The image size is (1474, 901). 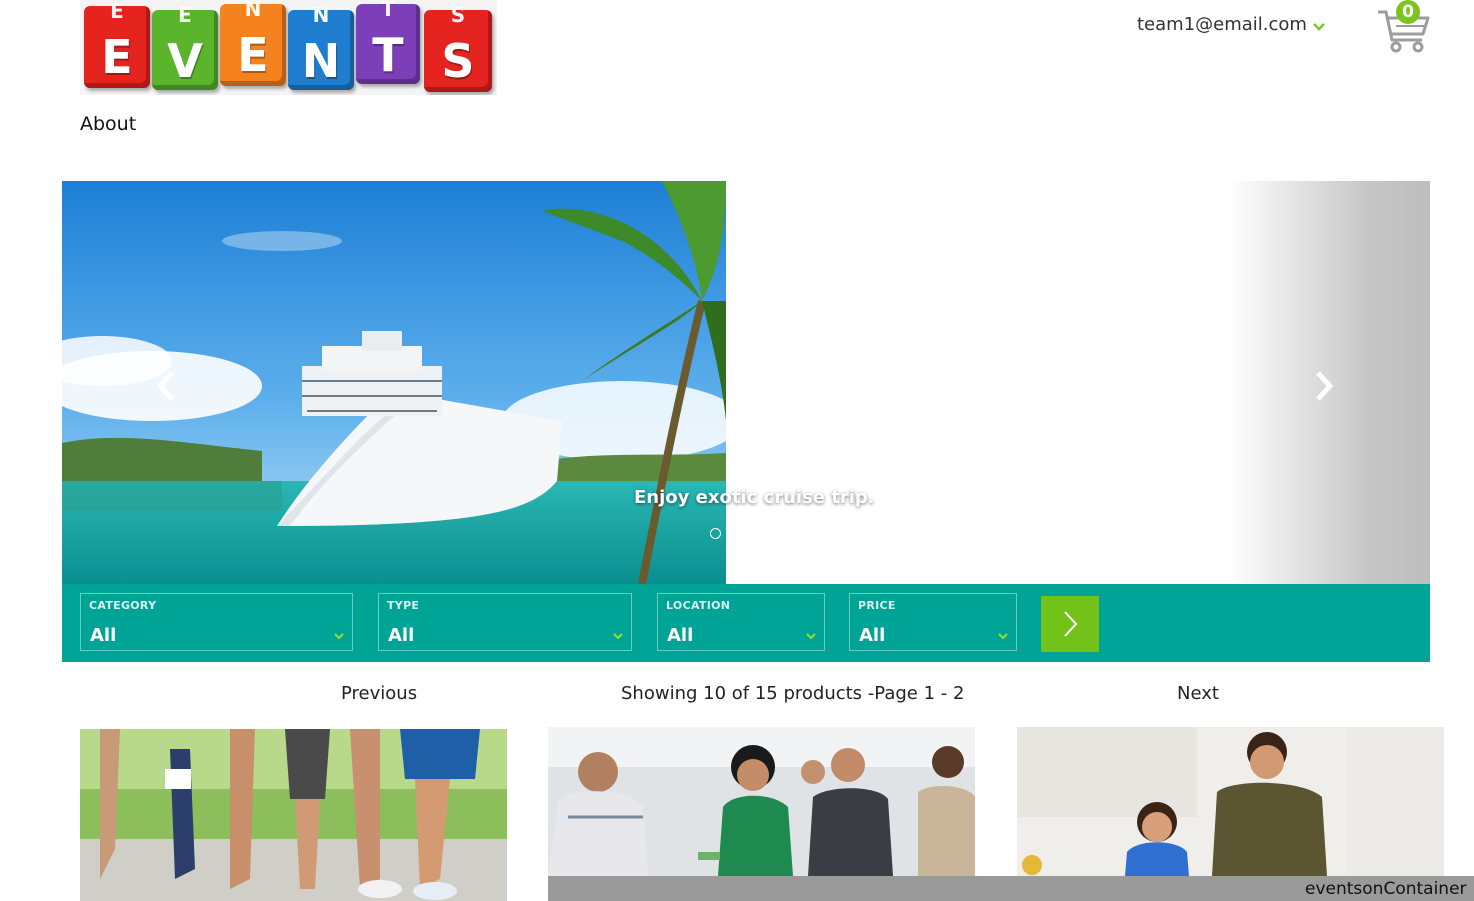 What do you see at coordinates (1011, 888) in the screenshot?
I see `status-bar: eventsonContainer` at bounding box center [1011, 888].